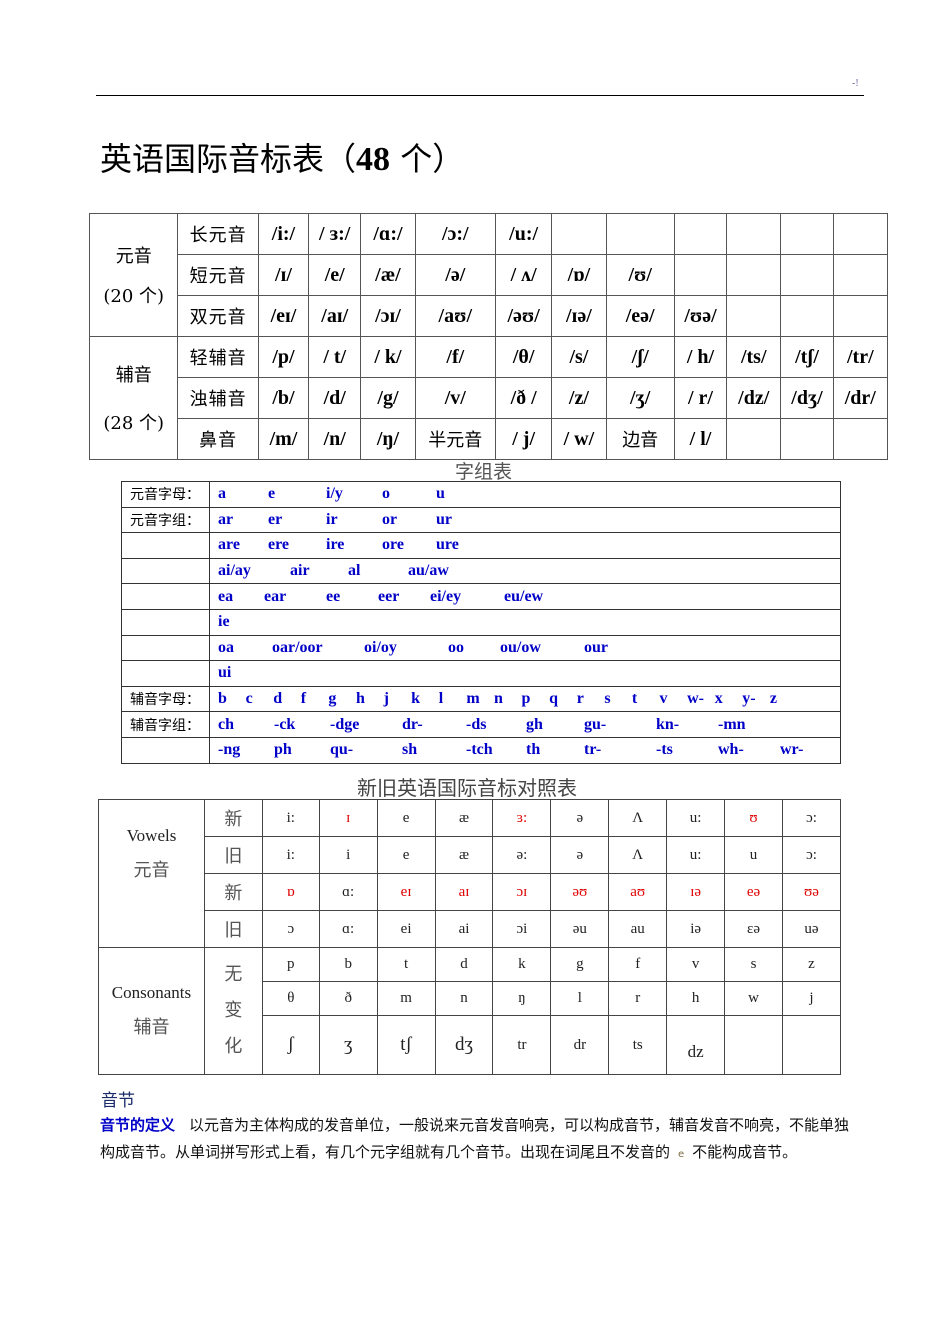 The height and width of the screenshot is (1337, 945). What do you see at coordinates (332, 699) in the screenshot?
I see `letter-group: g` at bounding box center [332, 699].